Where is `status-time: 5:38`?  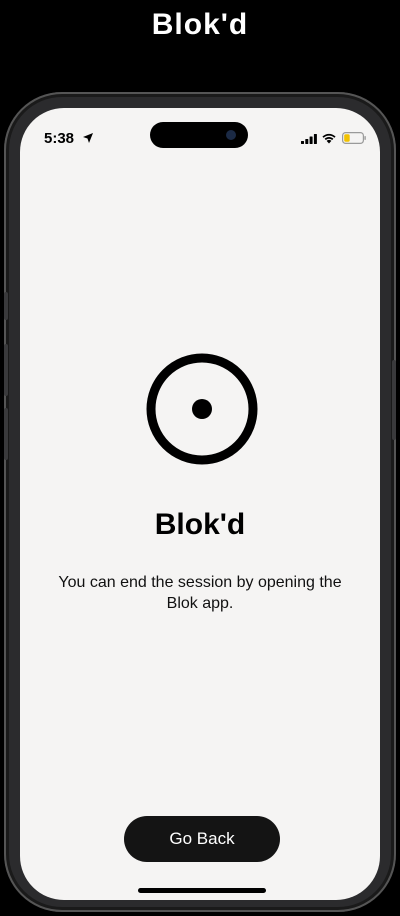
status-time: 5:38 is located at coordinates (59, 138).